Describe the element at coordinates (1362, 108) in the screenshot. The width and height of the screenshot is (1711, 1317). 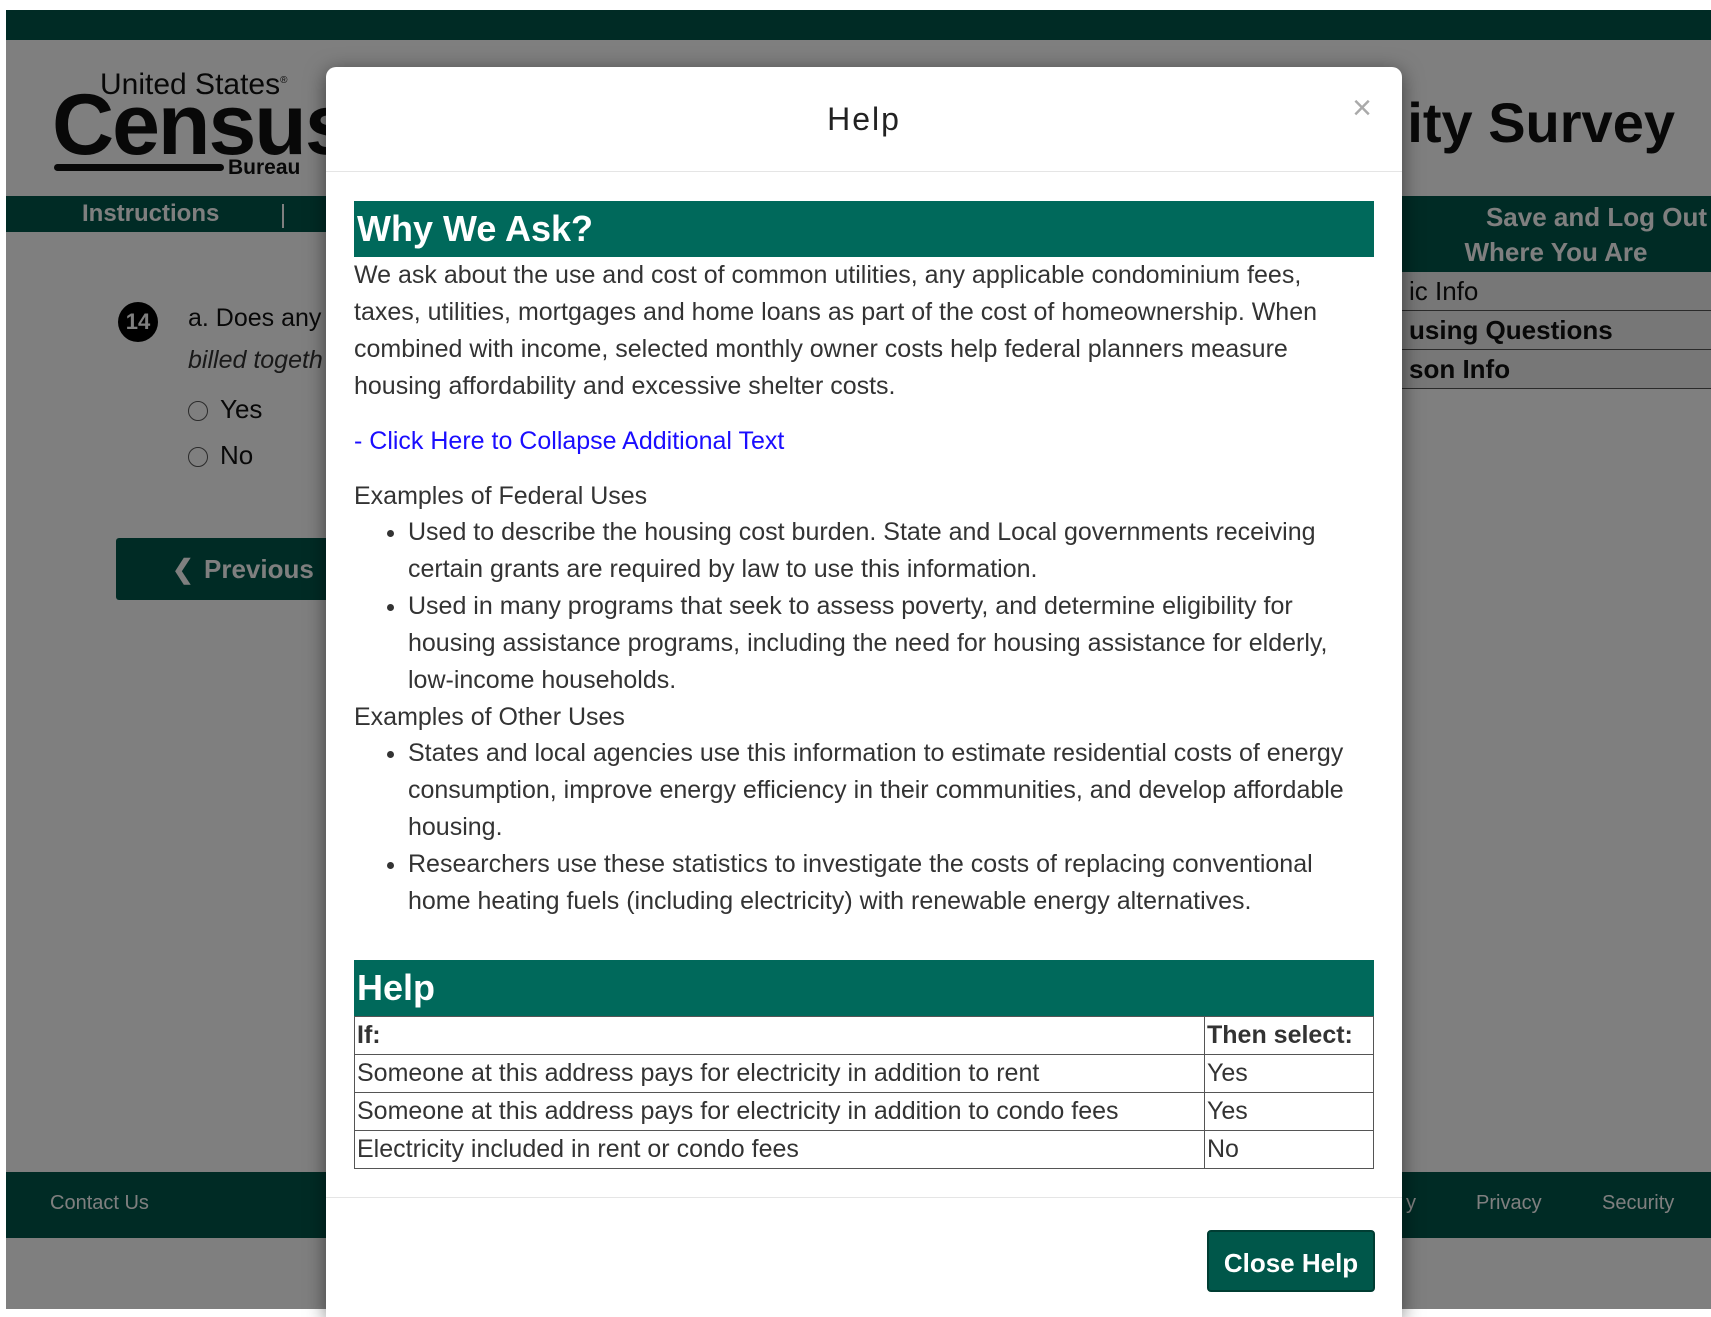
I see `close-icon: ×` at that location.